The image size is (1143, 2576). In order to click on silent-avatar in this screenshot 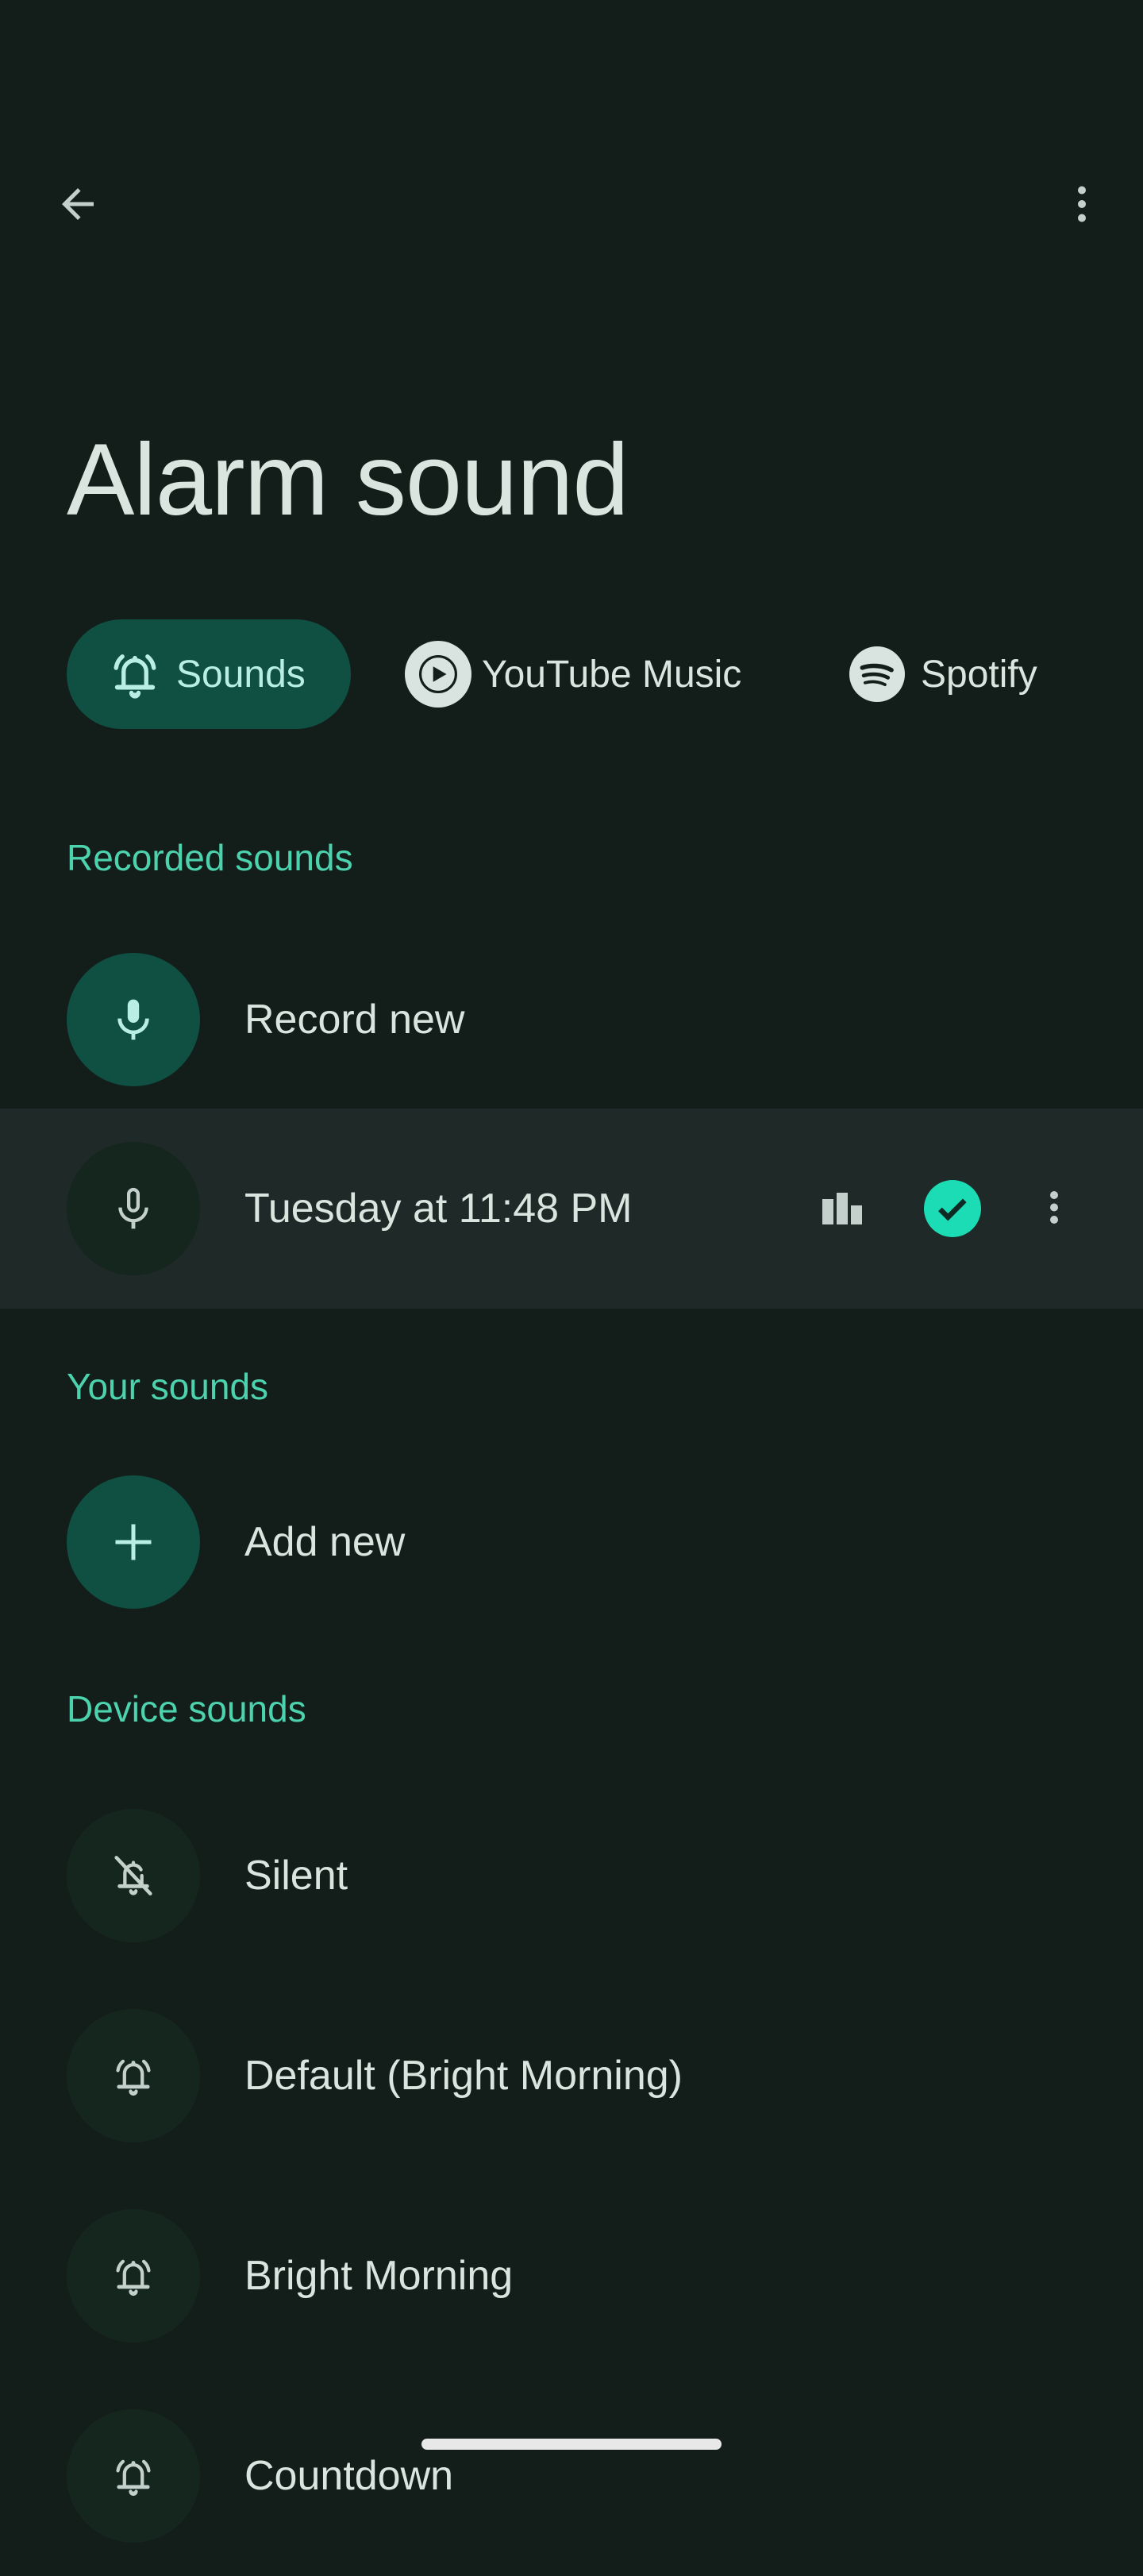, I will do `click(133, 1876)`.